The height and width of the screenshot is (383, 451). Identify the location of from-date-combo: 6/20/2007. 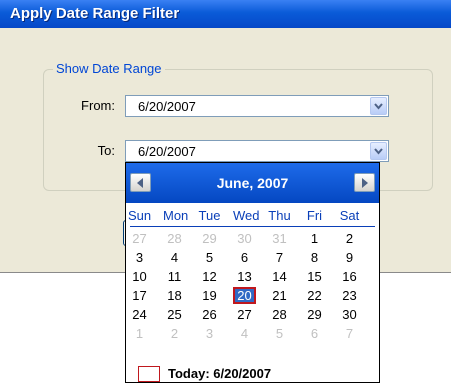
(257, 106).